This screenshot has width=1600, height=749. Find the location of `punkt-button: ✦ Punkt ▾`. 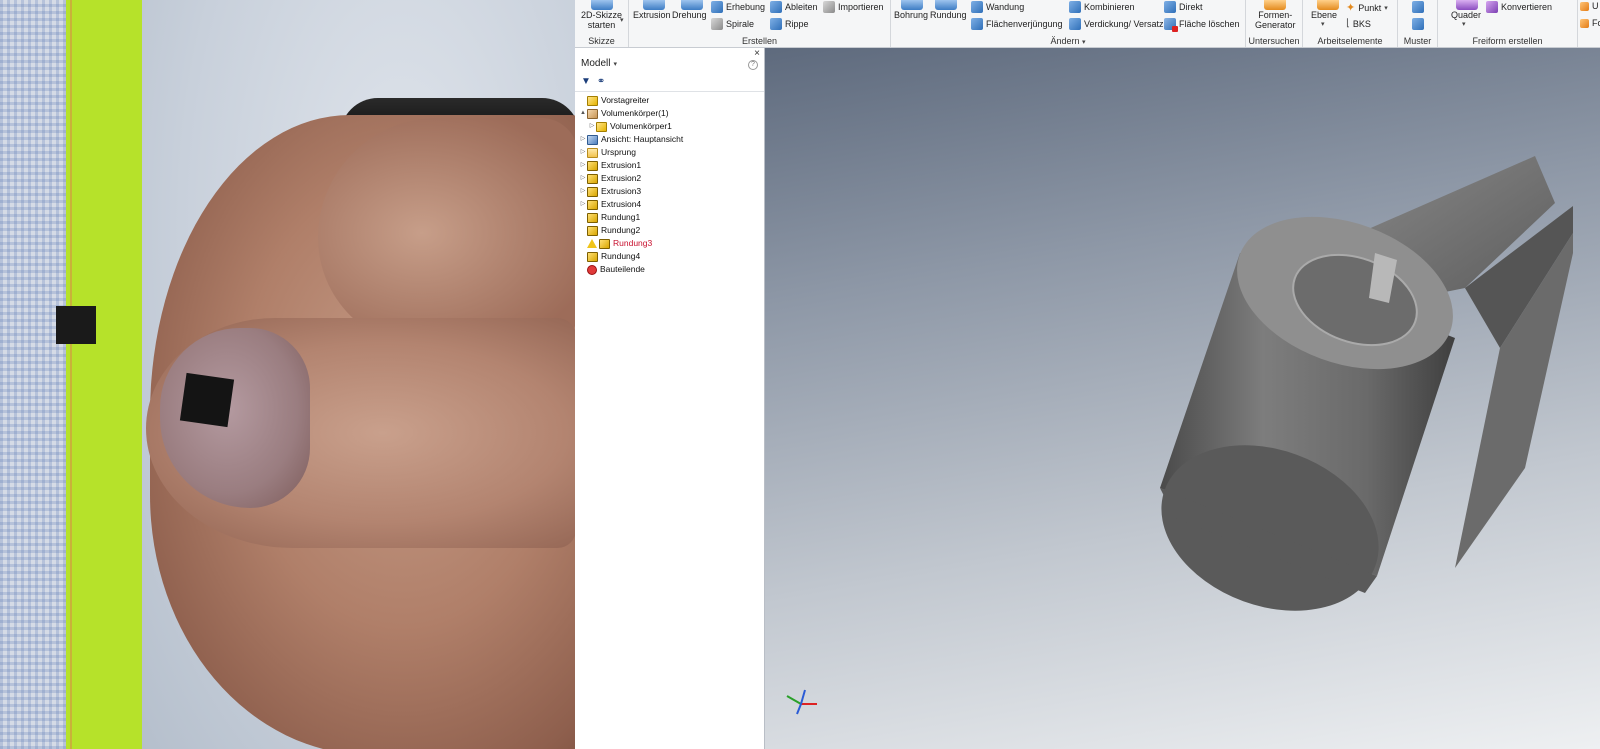

punkt-button: ✦ Punkt ▾ is located at coordinates (1367, 7).